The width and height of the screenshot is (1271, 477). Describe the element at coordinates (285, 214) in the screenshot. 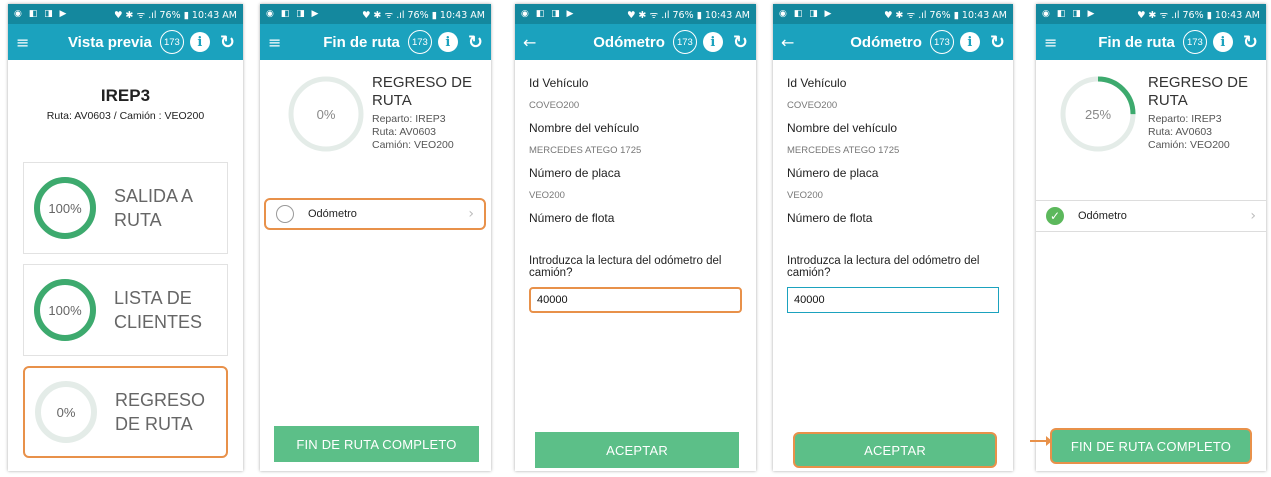

I see `unchecked-circle-icon` at that location.